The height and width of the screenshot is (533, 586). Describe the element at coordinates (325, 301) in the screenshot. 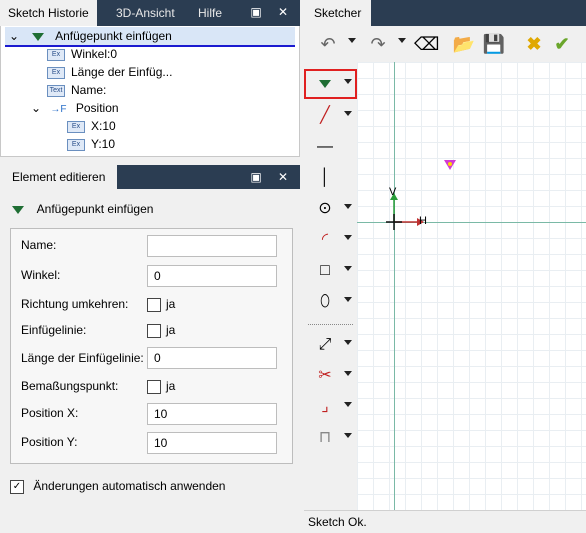

I see `ellipse-icon: ⬯` at that location.